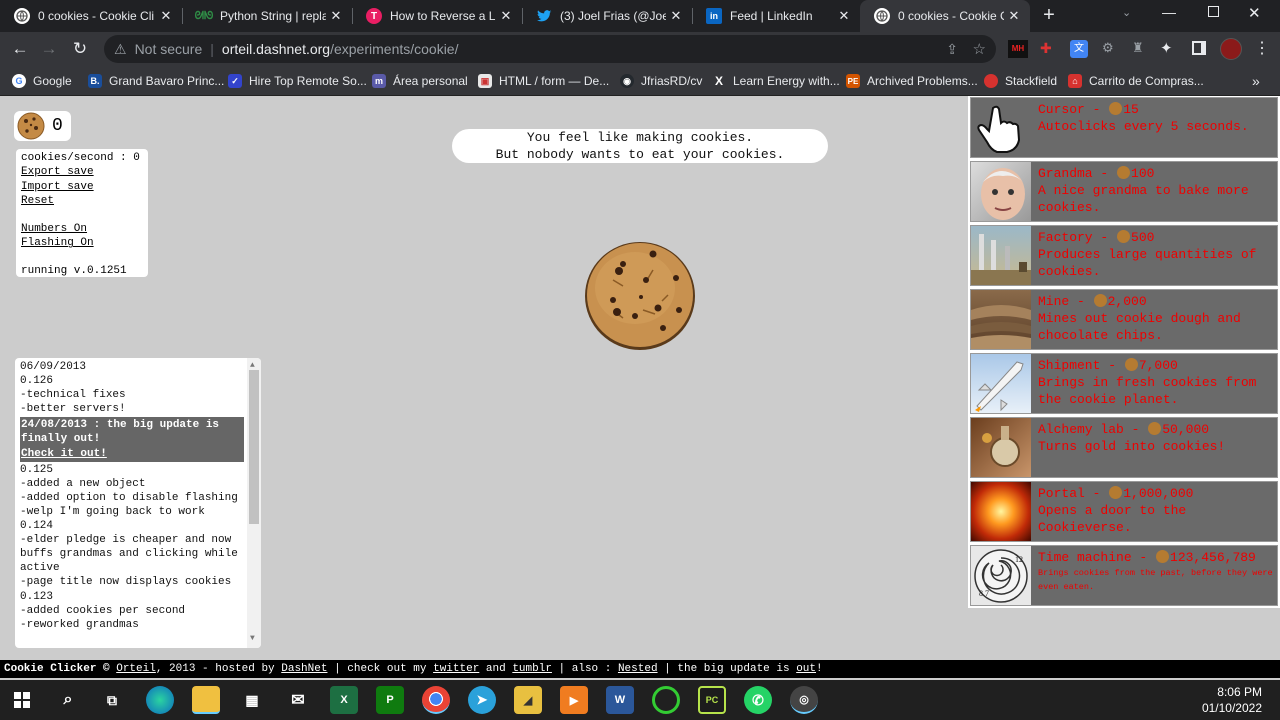 The image size is (1280, 720). Describe the element at coordinates (945, 16) in the screenshot. I see `tab-cookie-clicker-active: 0 cookies - Cookie Cli ✕` at that location.